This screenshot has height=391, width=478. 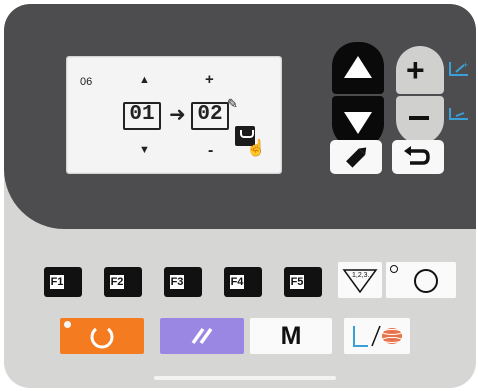 What do you see at coordinates (57, 282) in the screenshot?
I see `f1-label: F1` at bounding box center [57, 282].